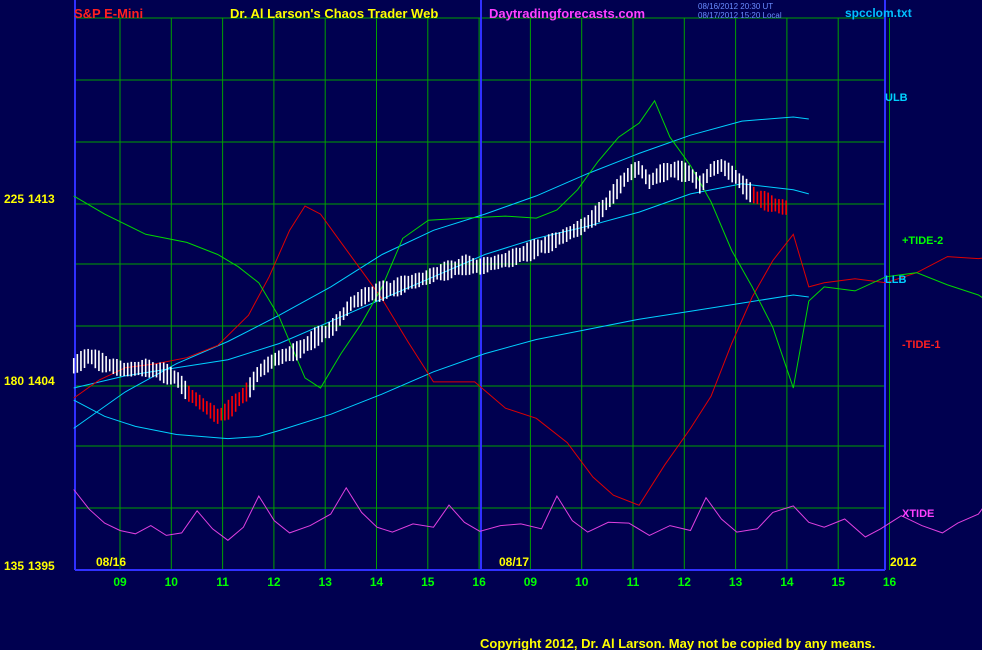  What do you see at coordinates (504, 582) in the screenshot?
I see `label-layer: 09 10 11 12 13 14 15 16 09 10 11 12 13 14 15 16` at bounding box center [504, 582].